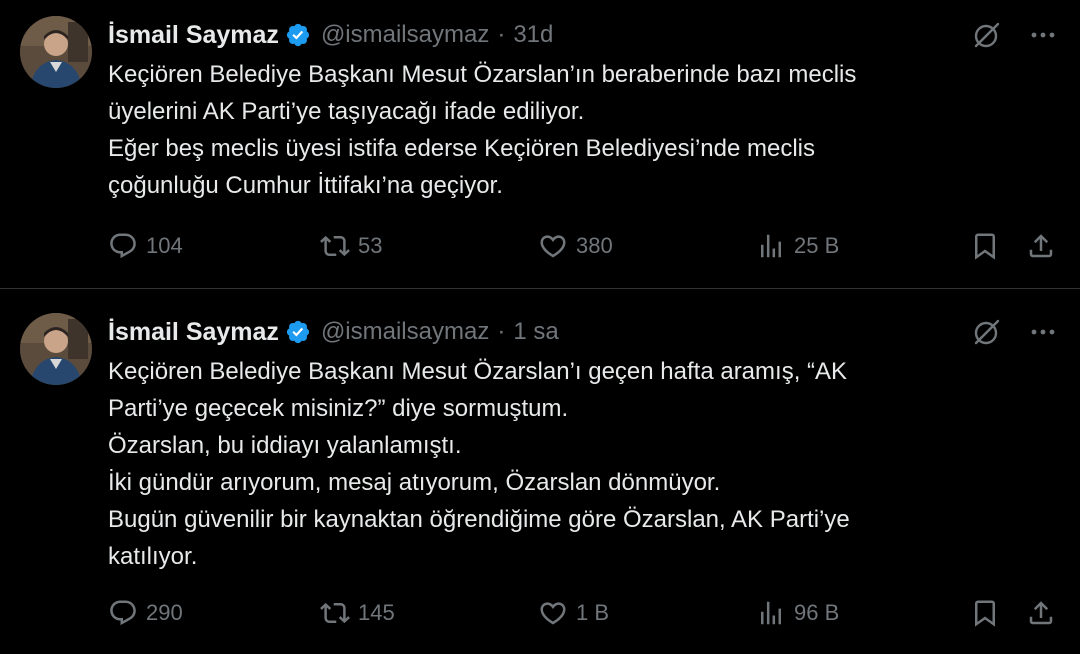  Describe the element at coordinates (351, 246) in the screenshot. I see `retweet-button: 53` at that location.